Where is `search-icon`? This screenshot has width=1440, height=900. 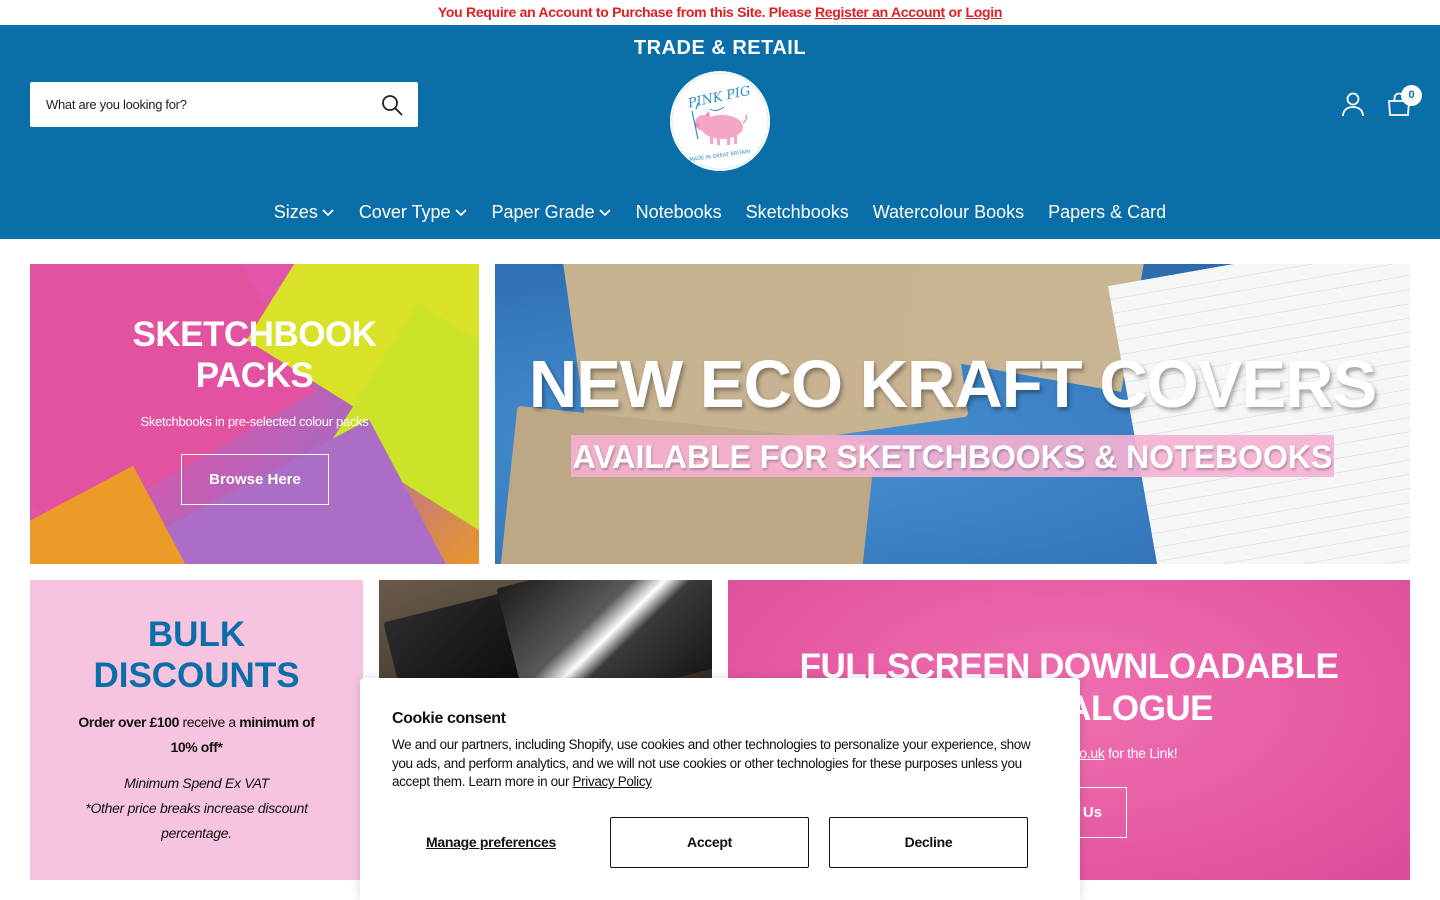
search-icon is located at coordinates (392, 105).